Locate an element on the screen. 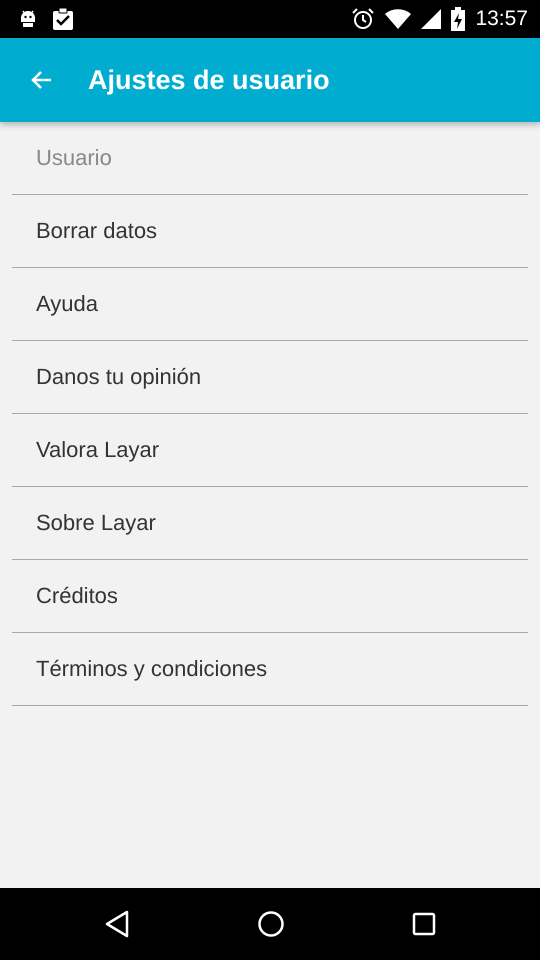 The width and height of the screenshot is (540, 960). clipboard-check-icon is located at coordinates (63, 19).